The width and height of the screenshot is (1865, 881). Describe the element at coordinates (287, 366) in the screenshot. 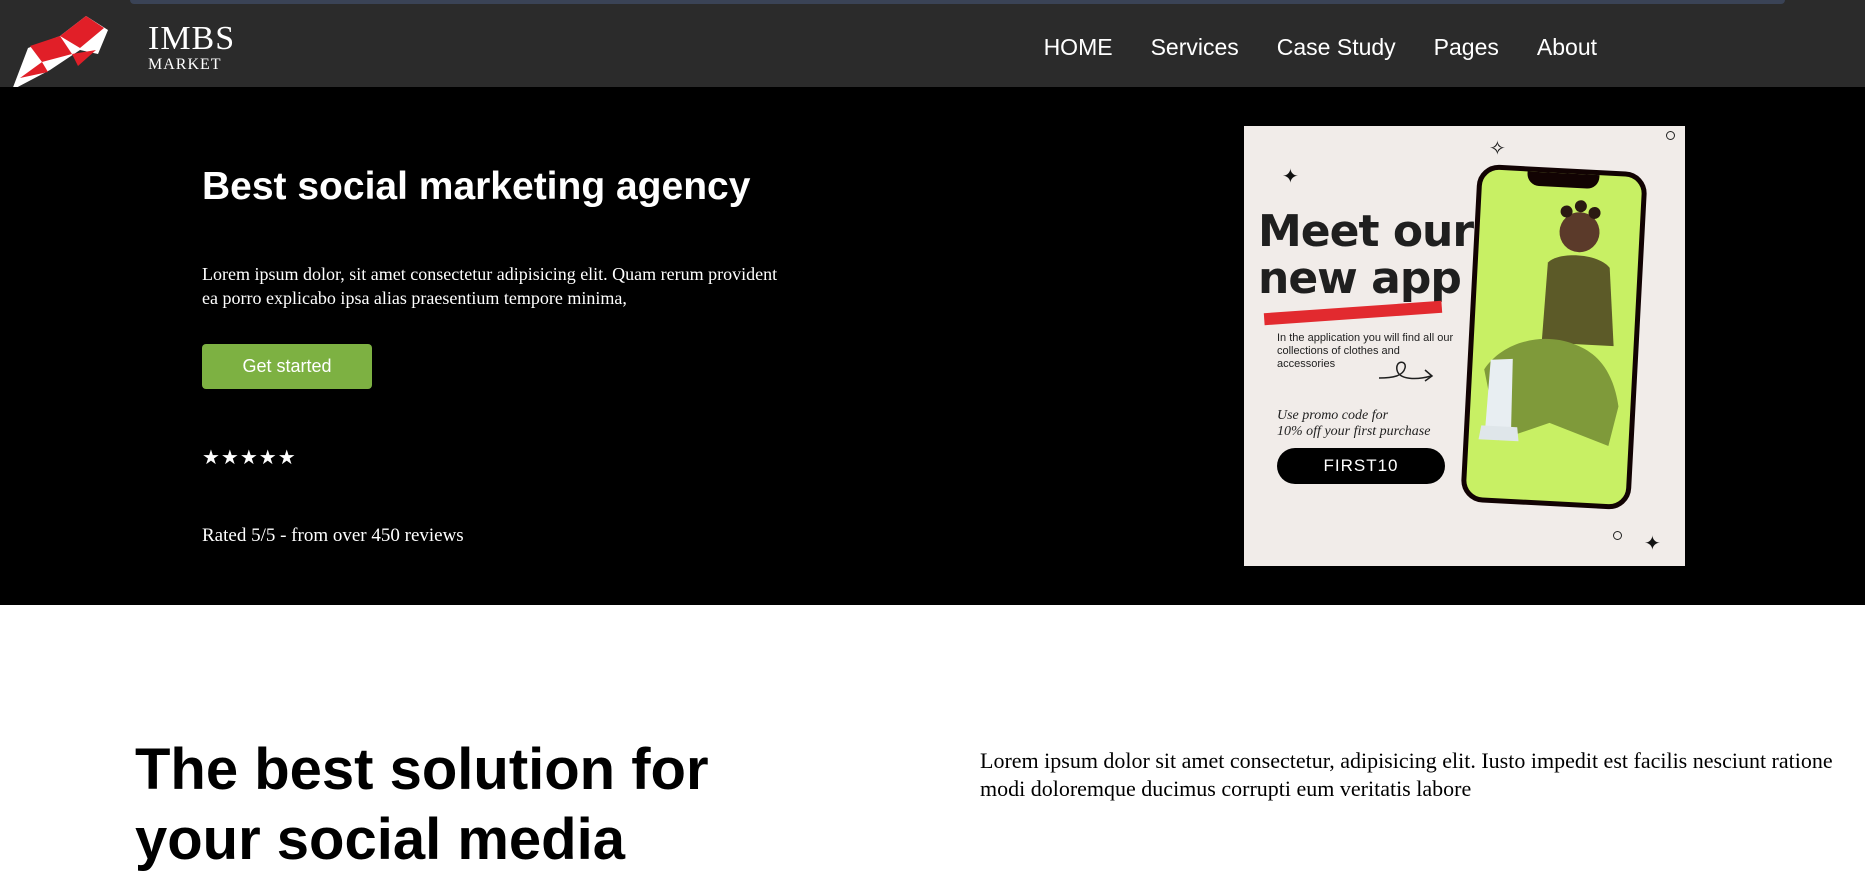

I see `get-started-button: Get started` at that location.